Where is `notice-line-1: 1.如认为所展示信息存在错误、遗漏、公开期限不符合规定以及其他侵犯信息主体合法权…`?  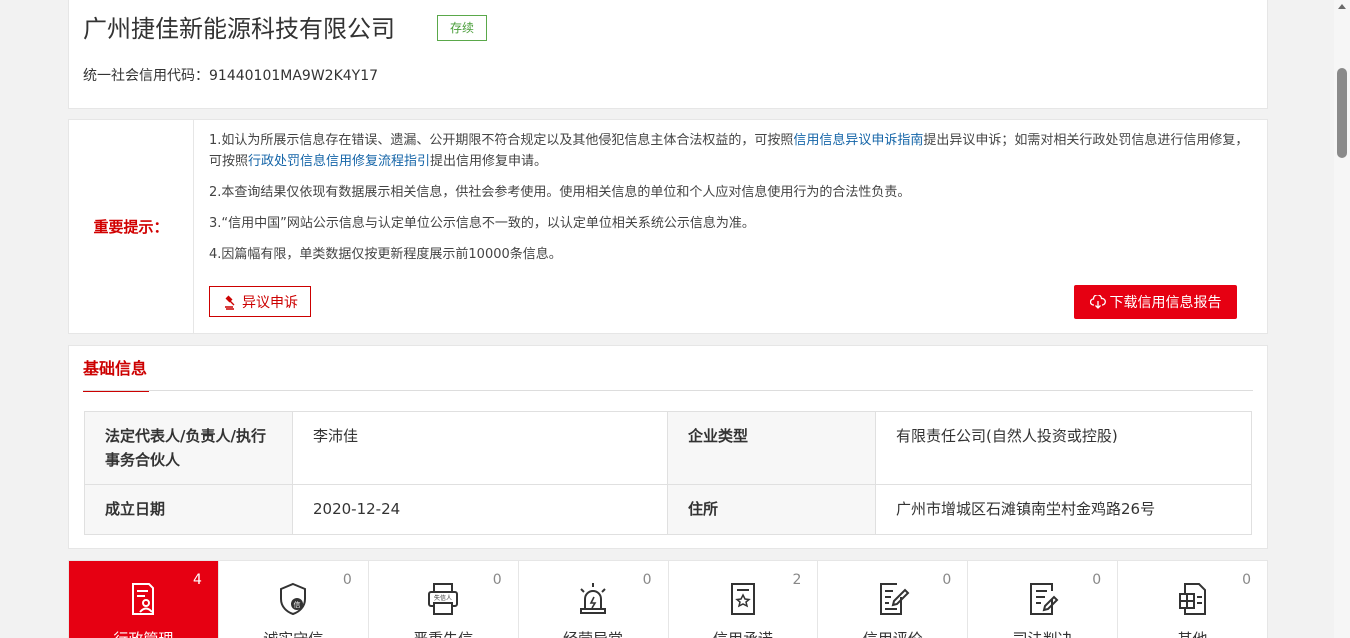 notice-line-1: 1.如认为所展示信息存在错误、遗漏、公开期限不符合规定以及其他侵犯信息主体合法权… is located at coordinates (731, 151).